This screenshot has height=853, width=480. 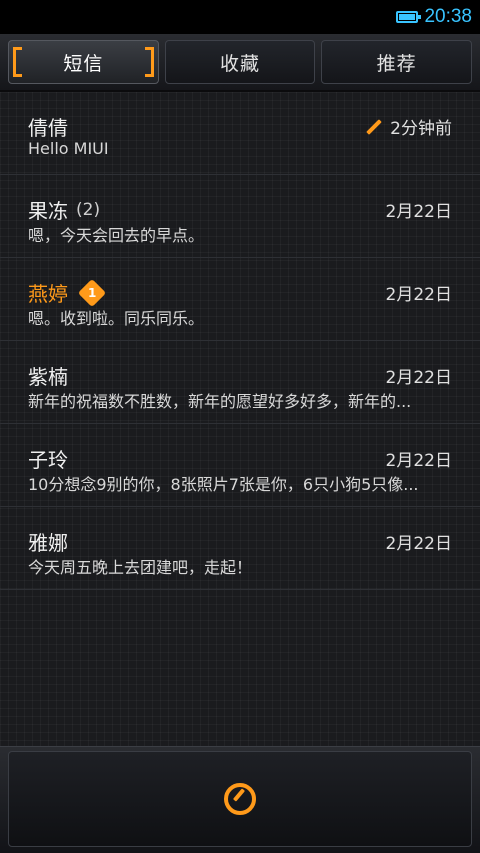 I want to click on contact-name-text: 紫楠, so click(x=48, y=377).